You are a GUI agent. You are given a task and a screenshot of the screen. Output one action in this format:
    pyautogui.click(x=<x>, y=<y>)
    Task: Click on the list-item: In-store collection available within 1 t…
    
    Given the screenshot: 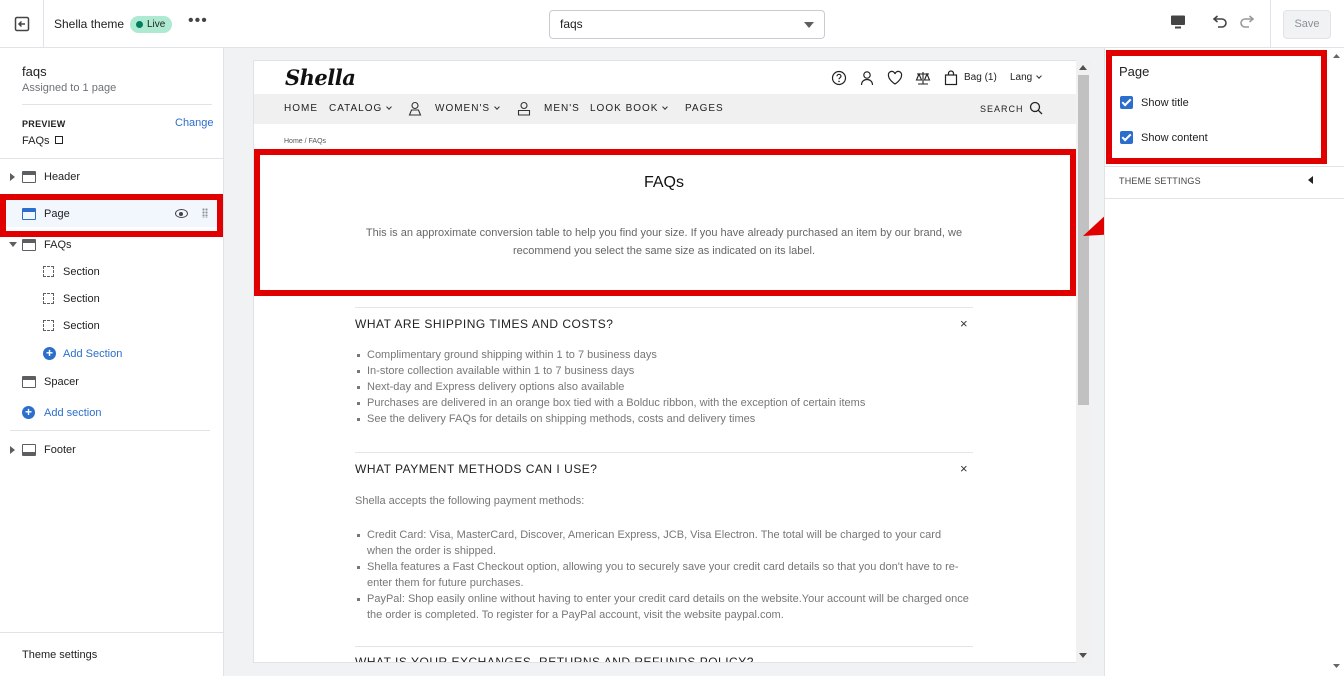 What is the action you would take?
    pyautogui.click(x=665, y=371)
    